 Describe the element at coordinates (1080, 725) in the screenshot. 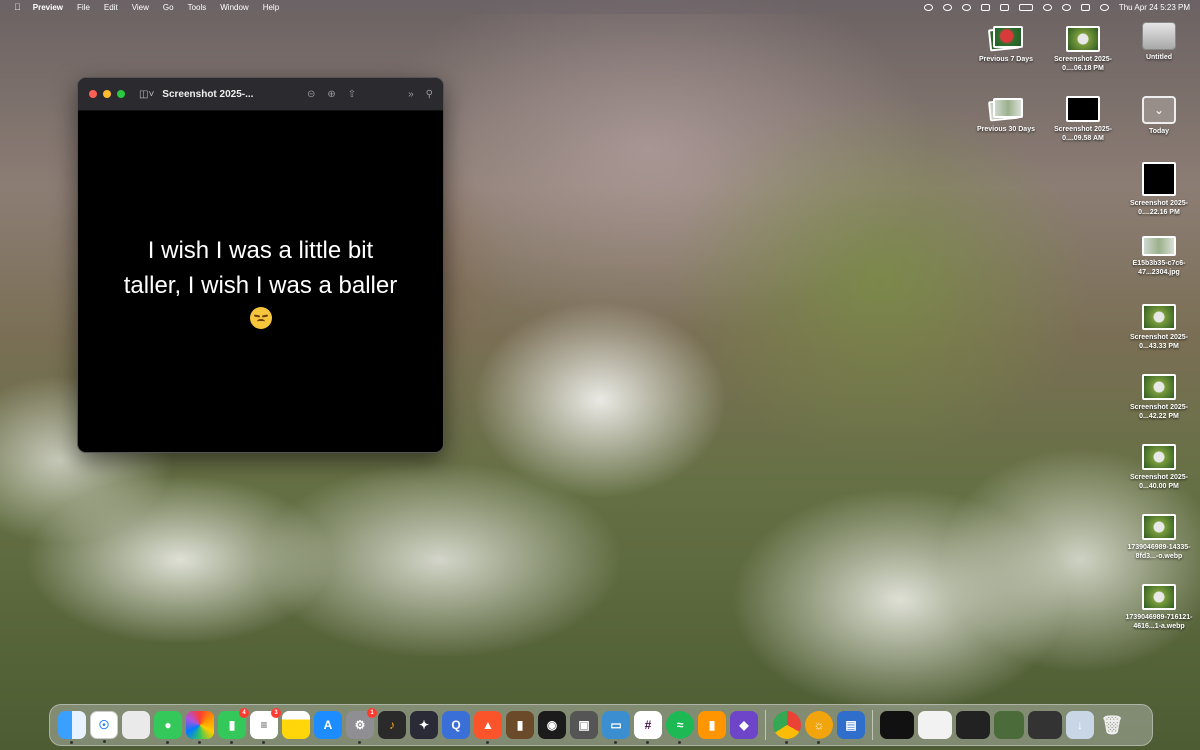

I see `downloads-stack-icon: ↓` at that location.